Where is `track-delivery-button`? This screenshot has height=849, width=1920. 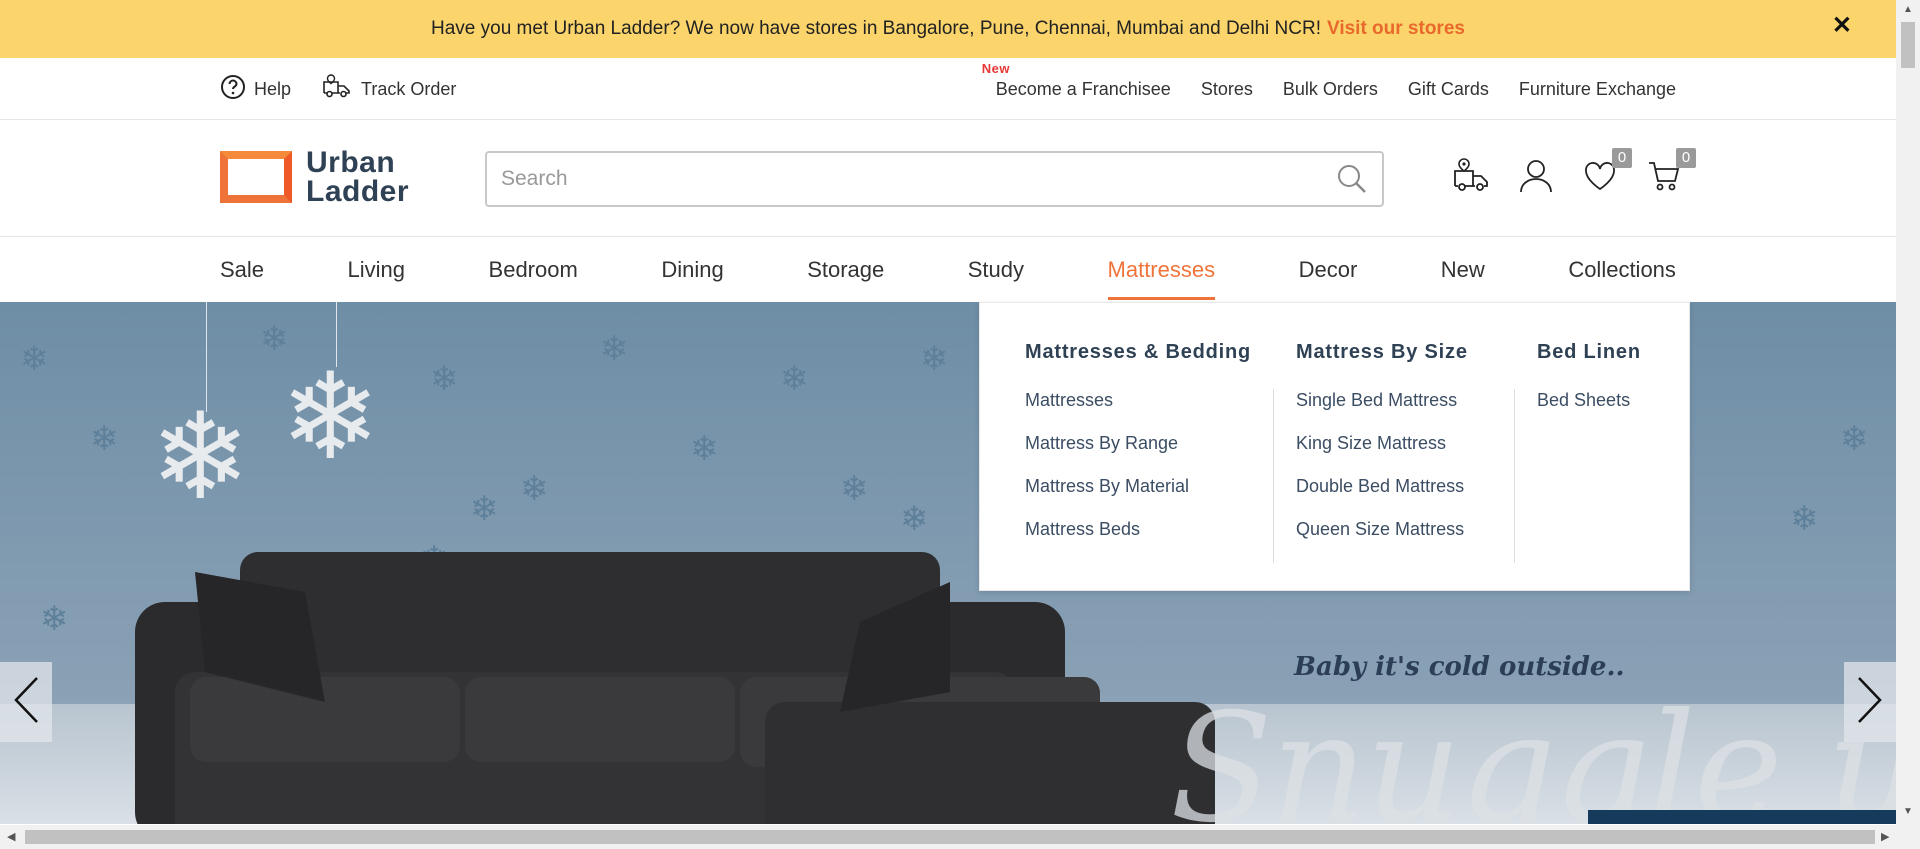 track-delivery-button is located at coordinates (1472, 178).